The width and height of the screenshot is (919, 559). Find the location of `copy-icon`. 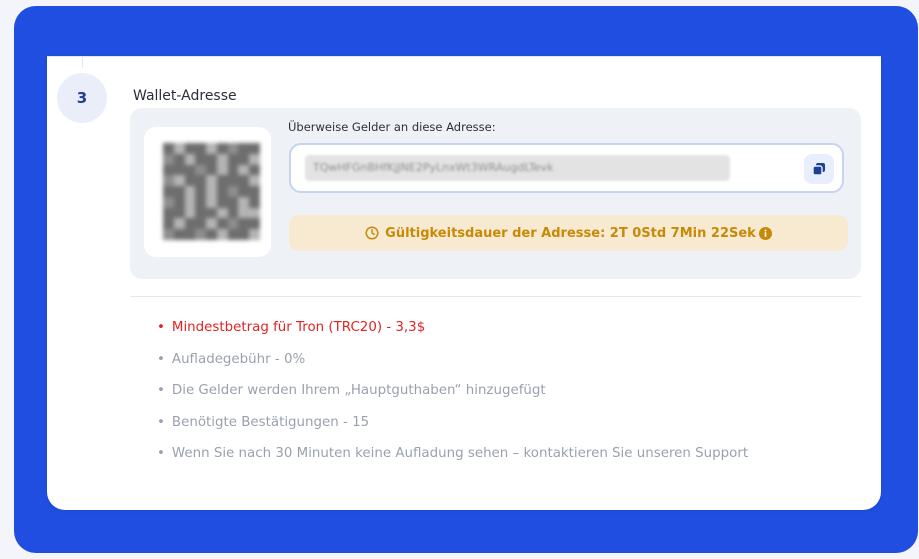

copy-icon is located at coordinates (818, 169).